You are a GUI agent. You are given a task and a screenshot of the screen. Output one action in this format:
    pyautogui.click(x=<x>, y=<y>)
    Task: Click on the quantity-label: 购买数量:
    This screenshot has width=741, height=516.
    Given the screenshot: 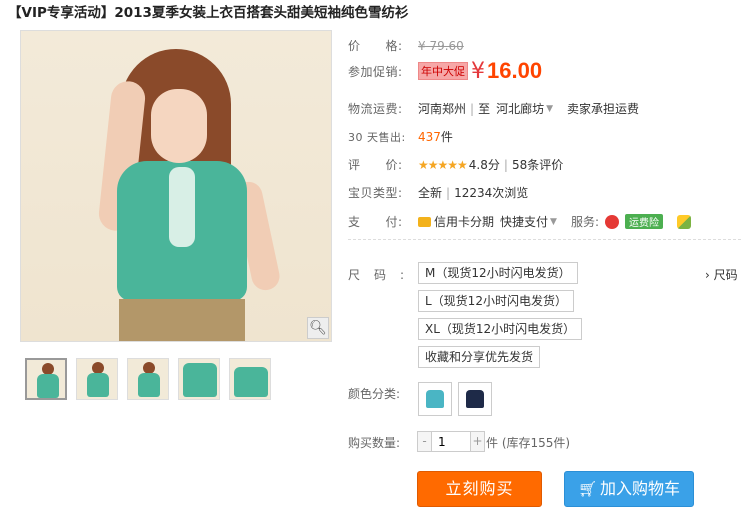 What is the action you would take?
    pyautogui.click(x=374, y=443)
    